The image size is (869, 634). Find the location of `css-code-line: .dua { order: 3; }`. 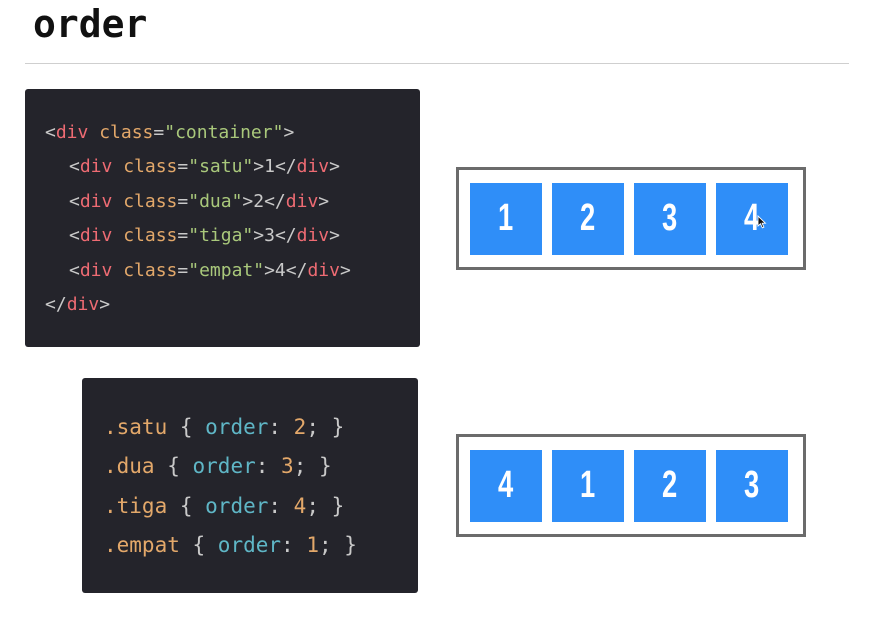

css-code-line: .dua { order: 3; } is located at coordinates (261, 466).